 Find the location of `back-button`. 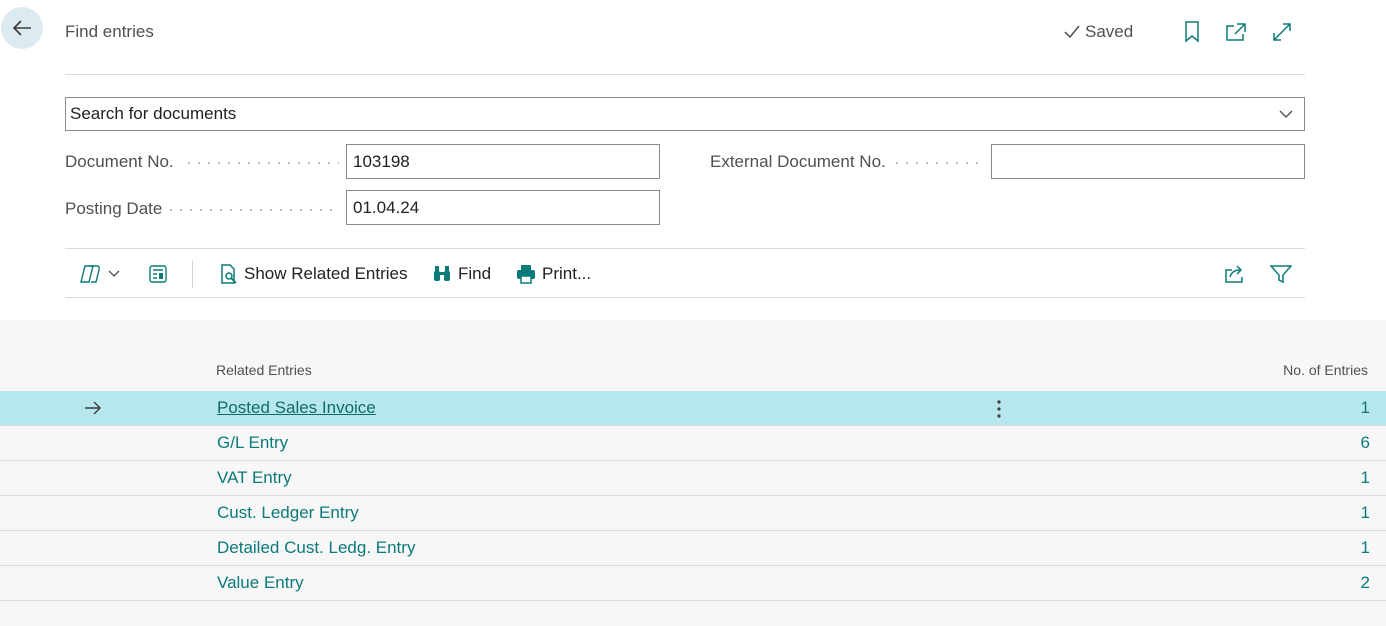

back-button is located at coordinates (22, 28).